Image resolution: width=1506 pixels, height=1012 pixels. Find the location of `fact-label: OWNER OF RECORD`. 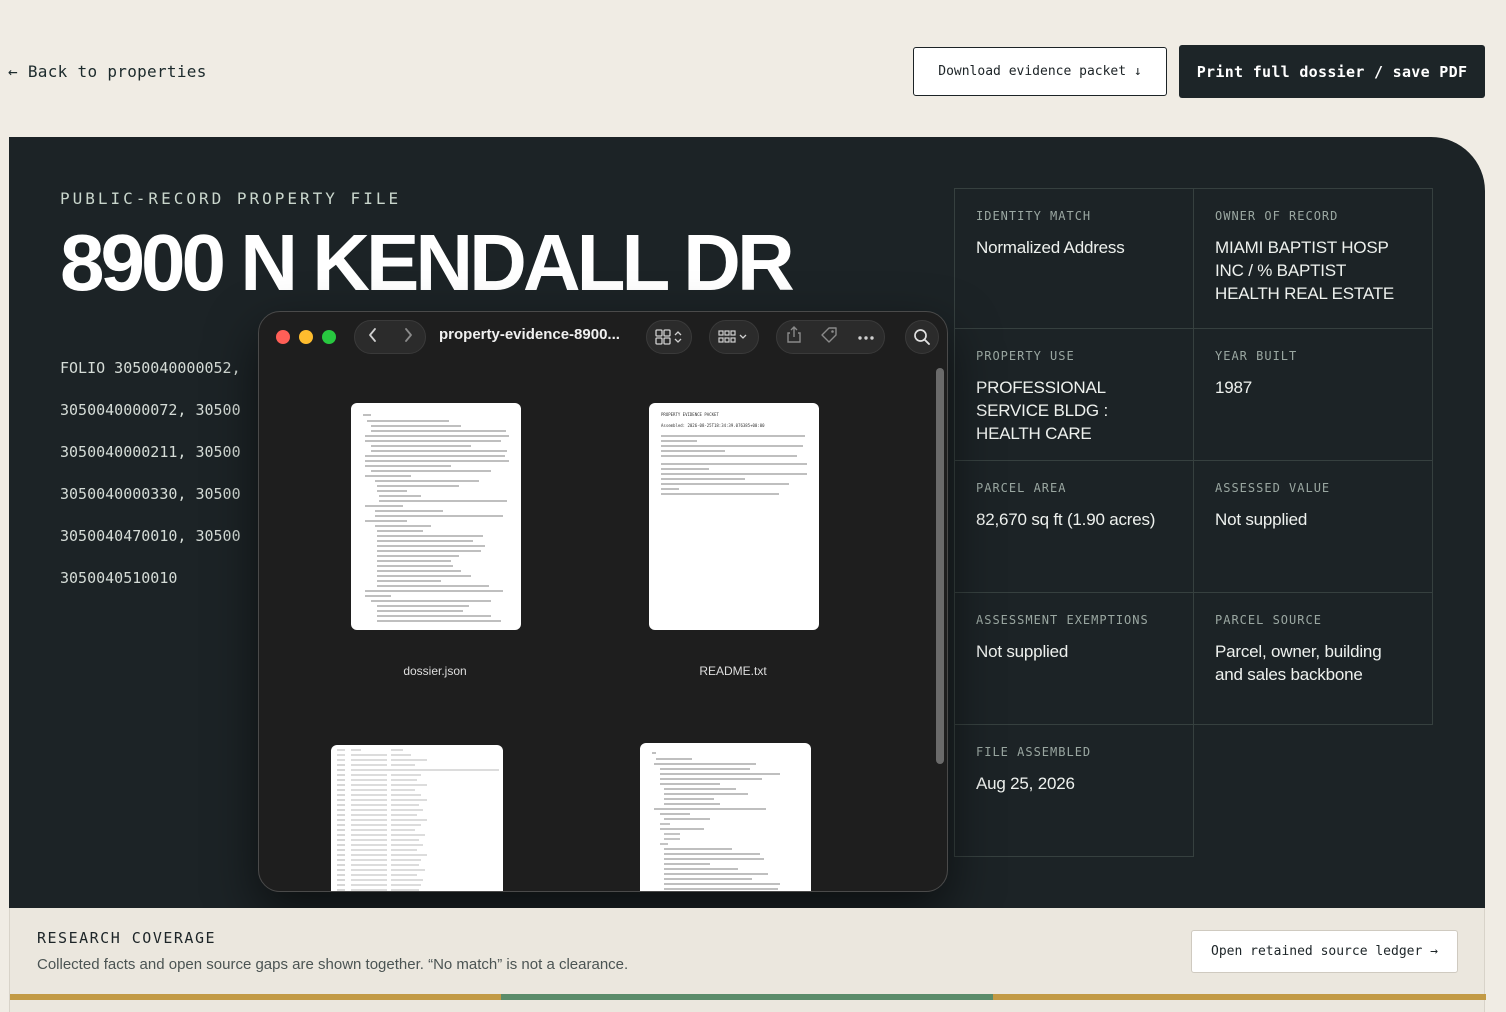

fact-label: OWNER OF RECORD is located at coordinates (1277, 216).